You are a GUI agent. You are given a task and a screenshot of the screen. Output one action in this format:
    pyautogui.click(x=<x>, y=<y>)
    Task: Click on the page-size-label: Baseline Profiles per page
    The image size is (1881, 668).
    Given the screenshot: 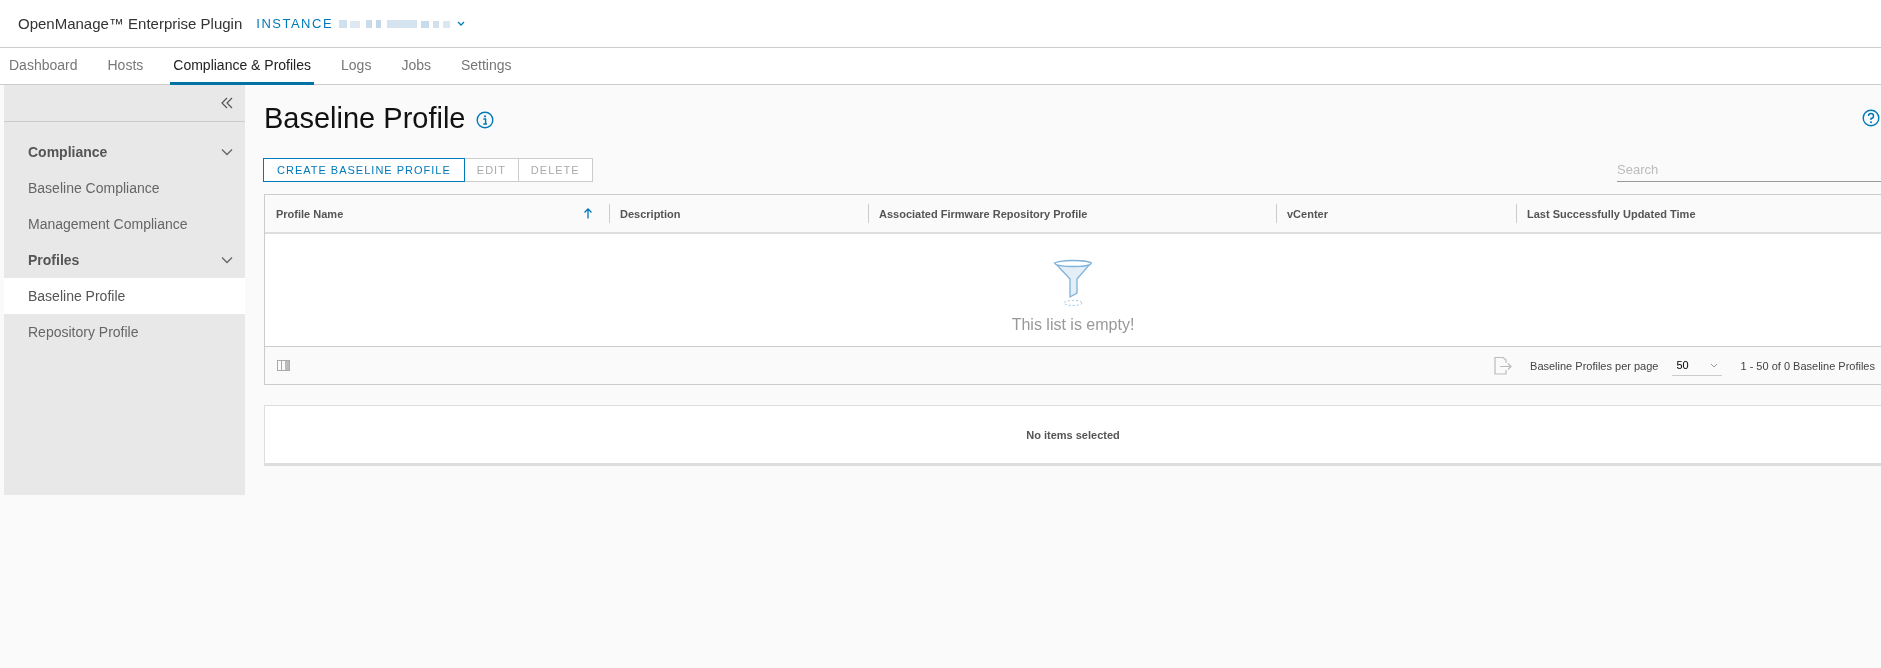 What is the action you would take?
    pyautogui.click(x=1594, y=365)
    